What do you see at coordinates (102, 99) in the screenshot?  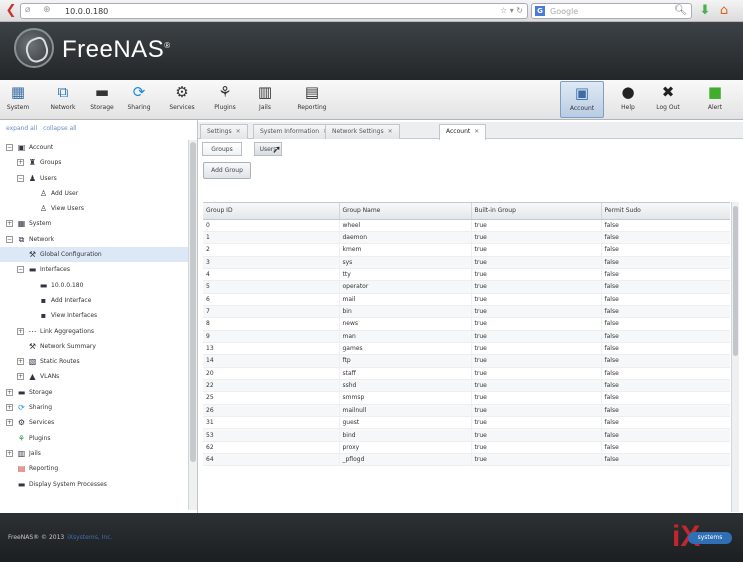 I see `toolbar-storage-button: ▬ Storage` at bounding box center [102, 99].